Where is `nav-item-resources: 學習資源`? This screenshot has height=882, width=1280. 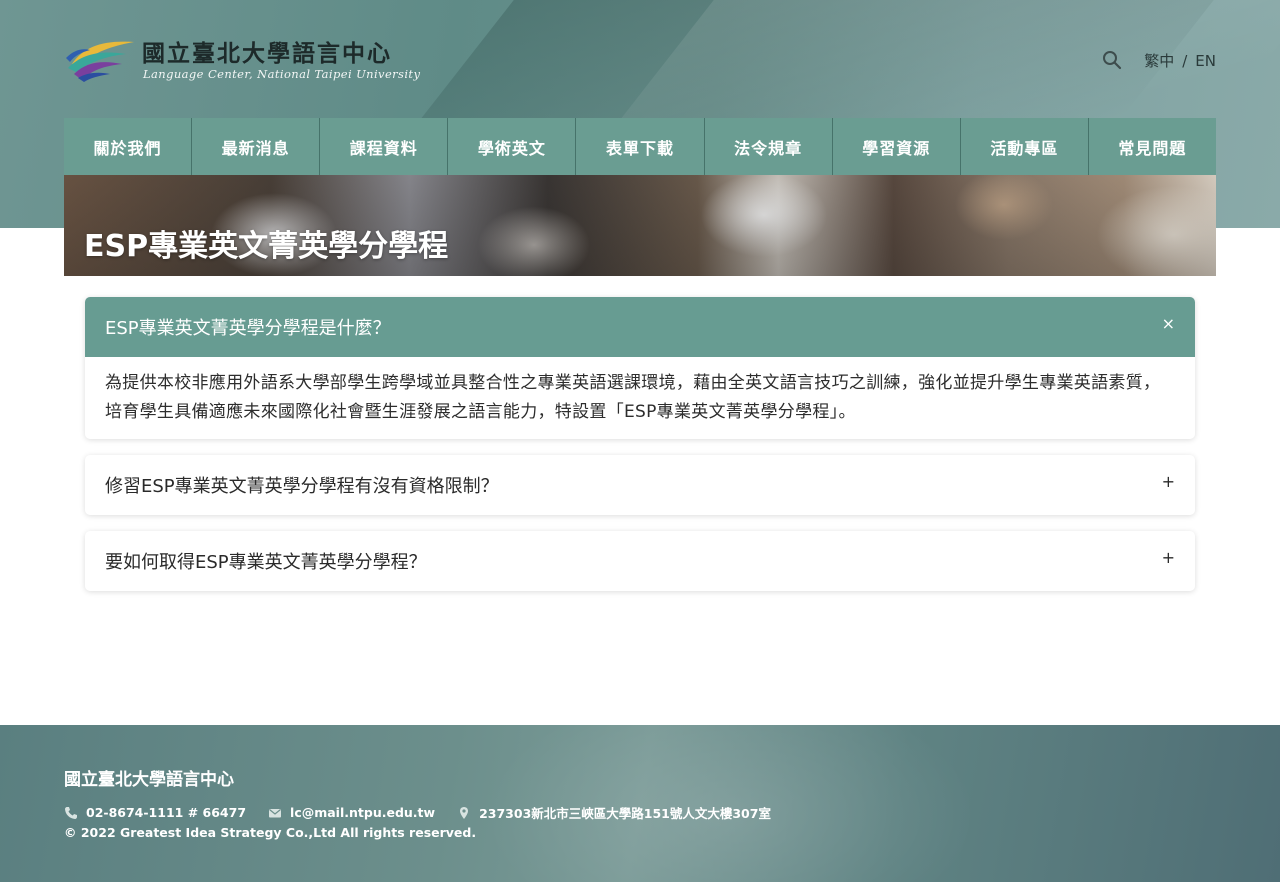 nav-item-resources: 學習資源 is located at coordinates (897, 146).